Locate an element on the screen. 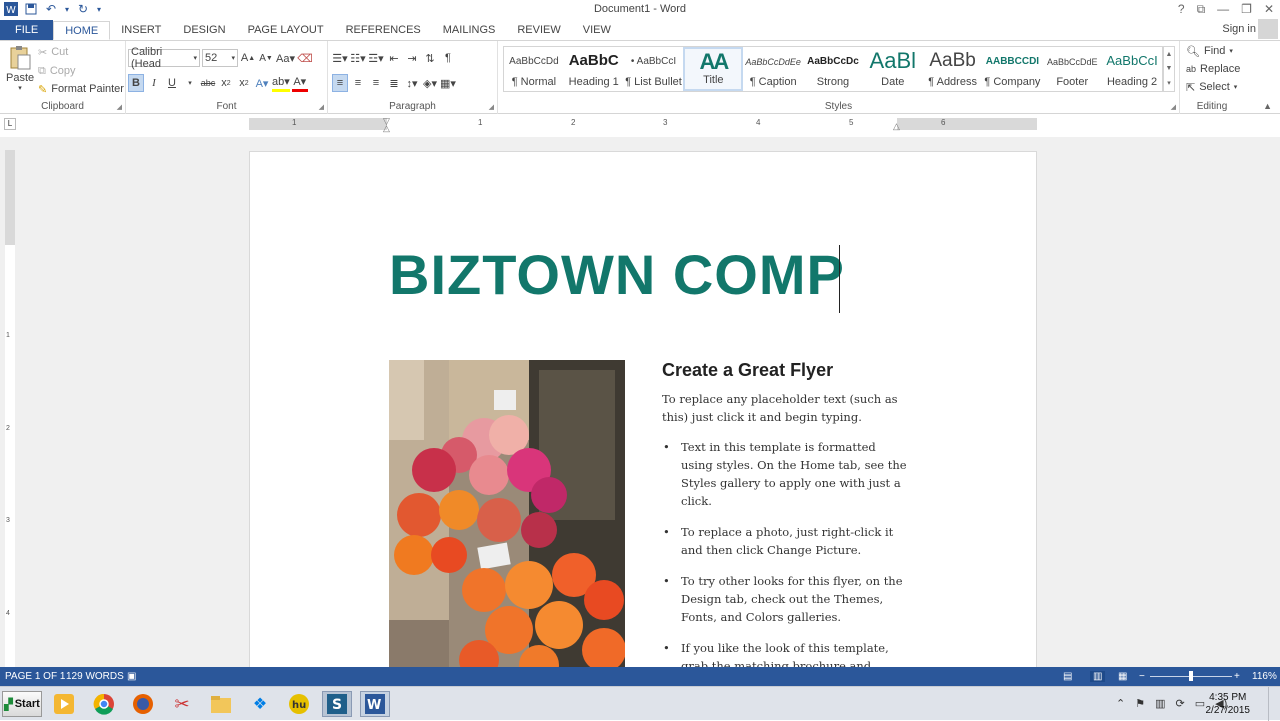 This screenshot has width=1280, height=721. more-icon: ▾ is located at coordinates (1169, 83).